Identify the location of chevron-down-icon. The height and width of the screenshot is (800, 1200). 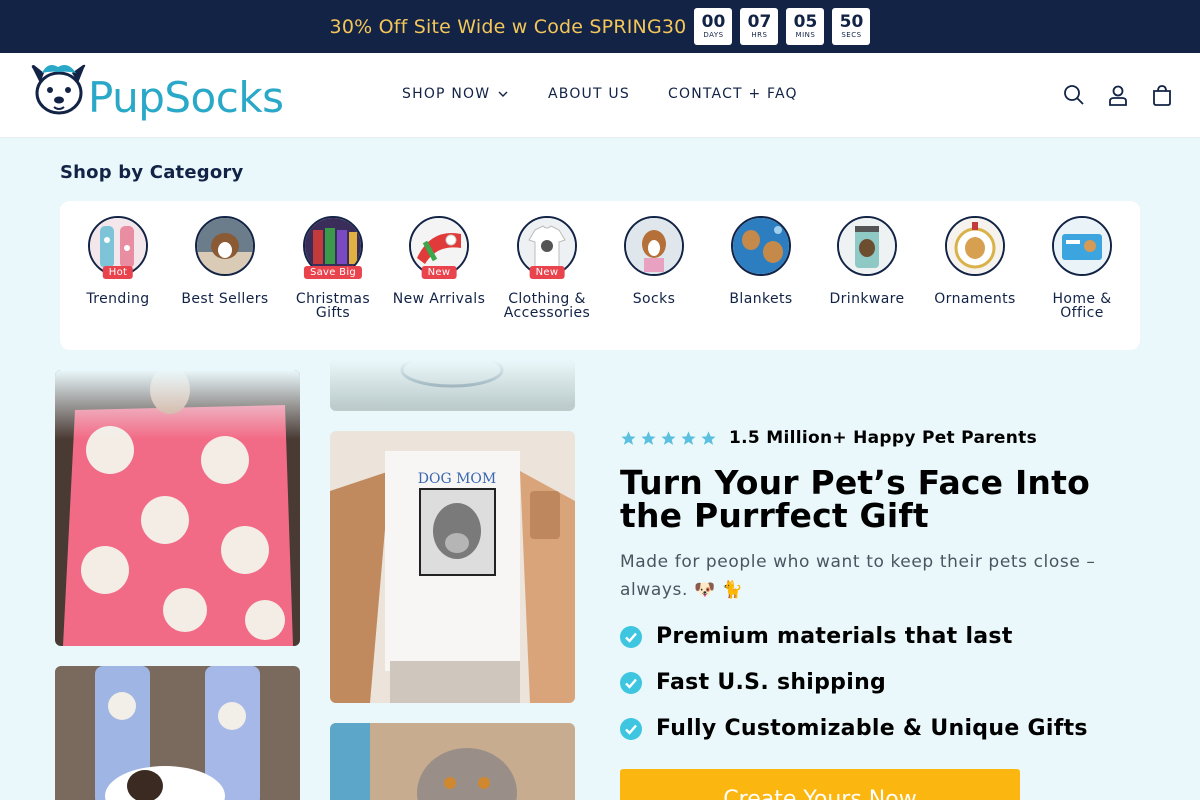
(503, 94).